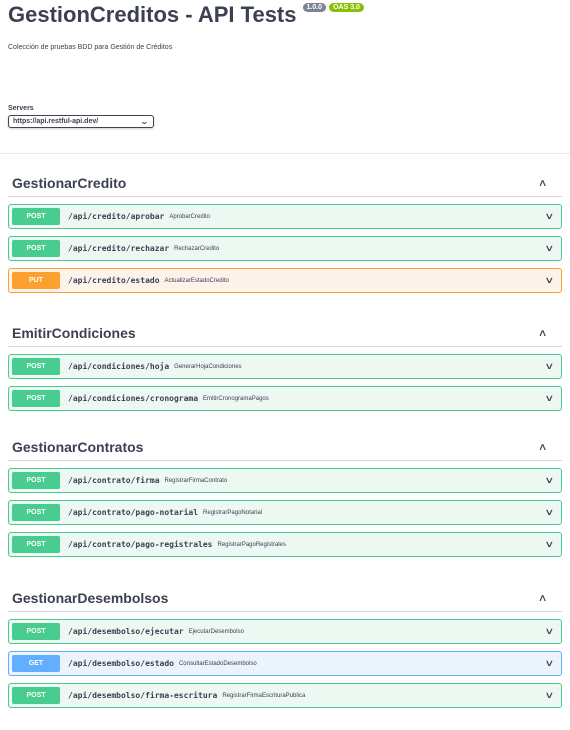 The height and width of the screenshot is (730, 570). What do you see at coordinates (314, 7) in the screenshot?
I see `version-badge: 1.0.0` at bounding box center [314, 7].